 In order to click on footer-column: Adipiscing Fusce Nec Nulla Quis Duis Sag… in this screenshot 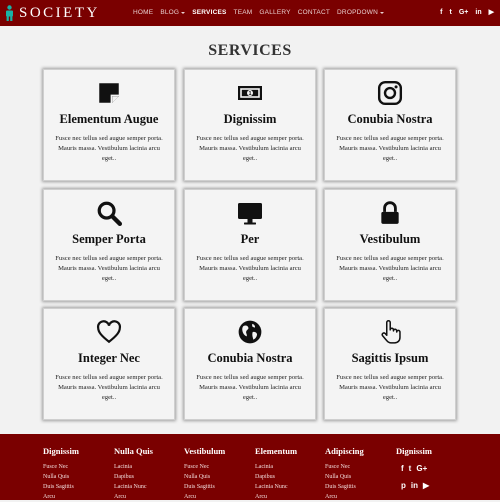, I will do `click(344, 474)`.